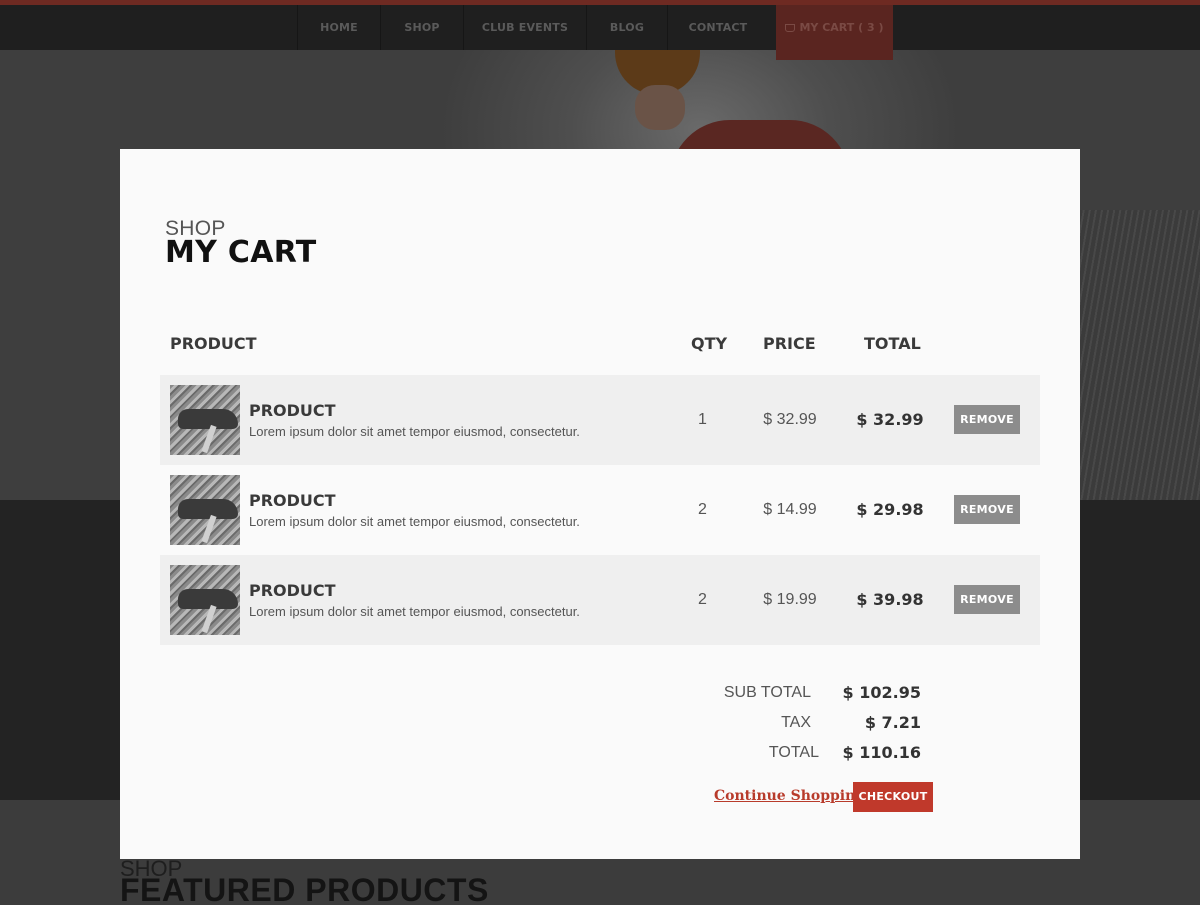 The height and width of the screenshot is (905, 1200). I want to click on product-total: $ 29.98, so click(890, 509).